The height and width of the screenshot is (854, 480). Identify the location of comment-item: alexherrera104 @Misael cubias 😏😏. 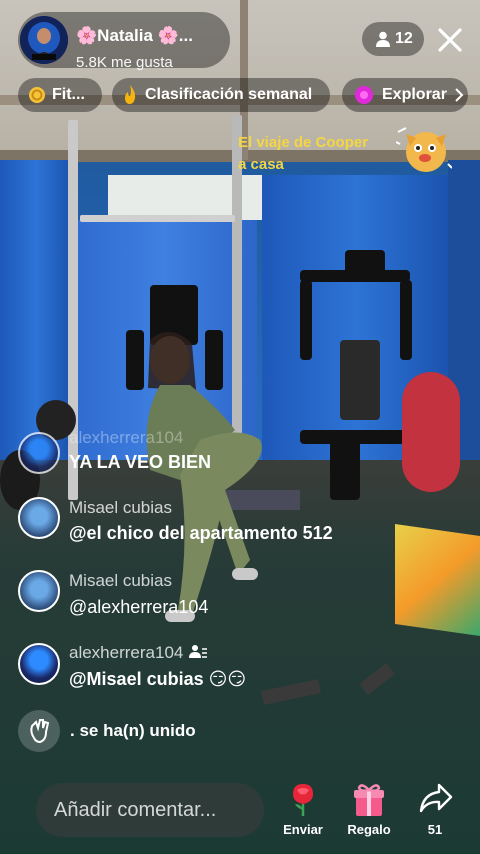
(198, 666).